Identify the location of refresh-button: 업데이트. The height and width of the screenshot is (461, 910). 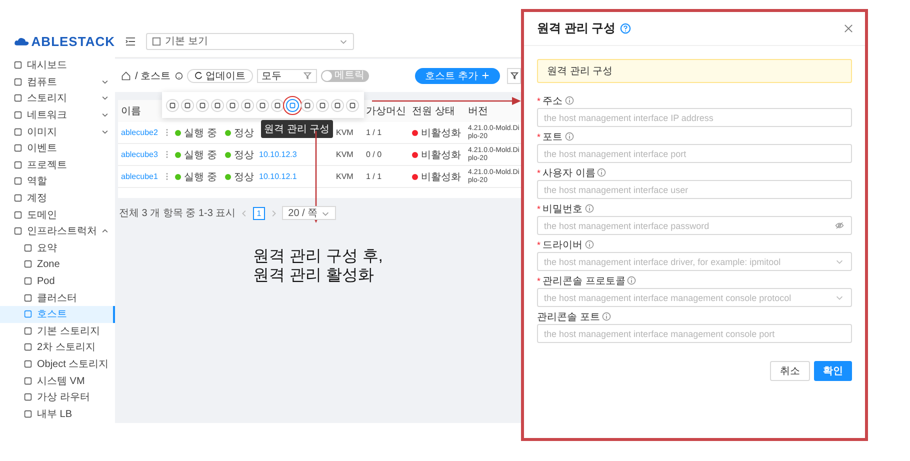
(219, 75).